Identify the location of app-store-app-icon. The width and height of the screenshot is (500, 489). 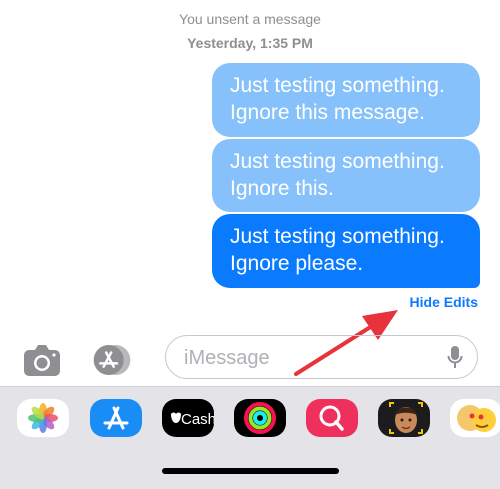
(116, 418).